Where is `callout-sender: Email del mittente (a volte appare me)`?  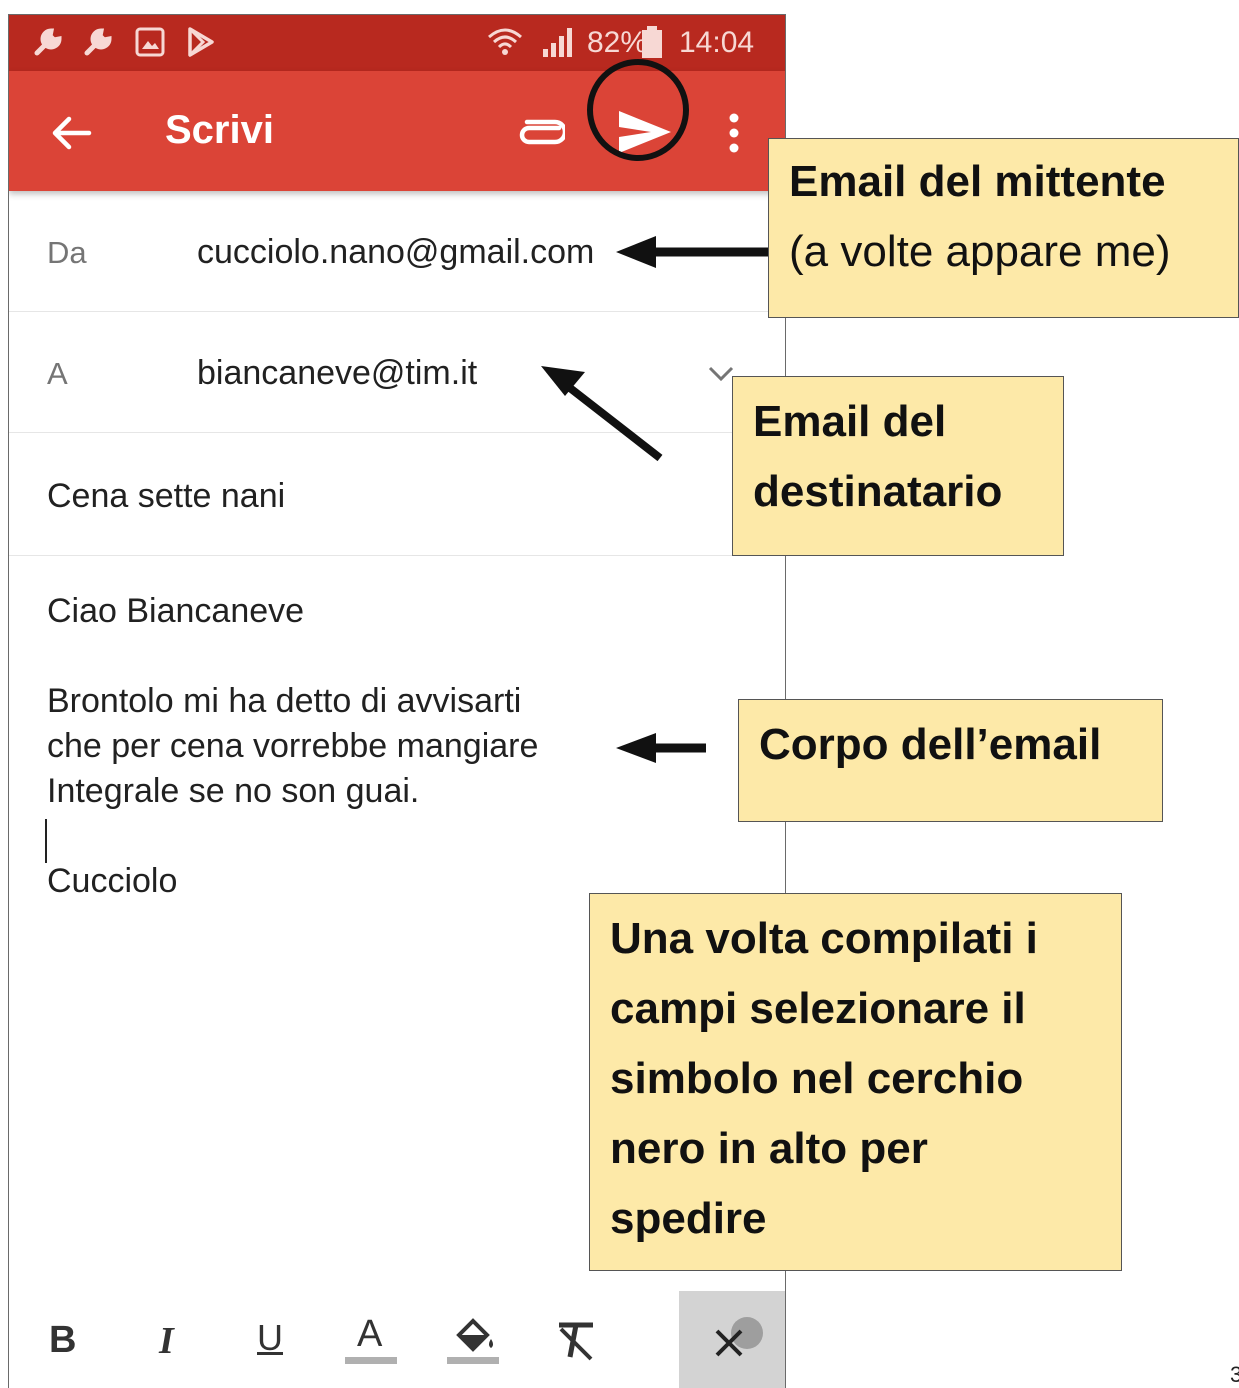
callout-sender: Email del mittente (a volte appare me) is located at coordinates (1003, 228).